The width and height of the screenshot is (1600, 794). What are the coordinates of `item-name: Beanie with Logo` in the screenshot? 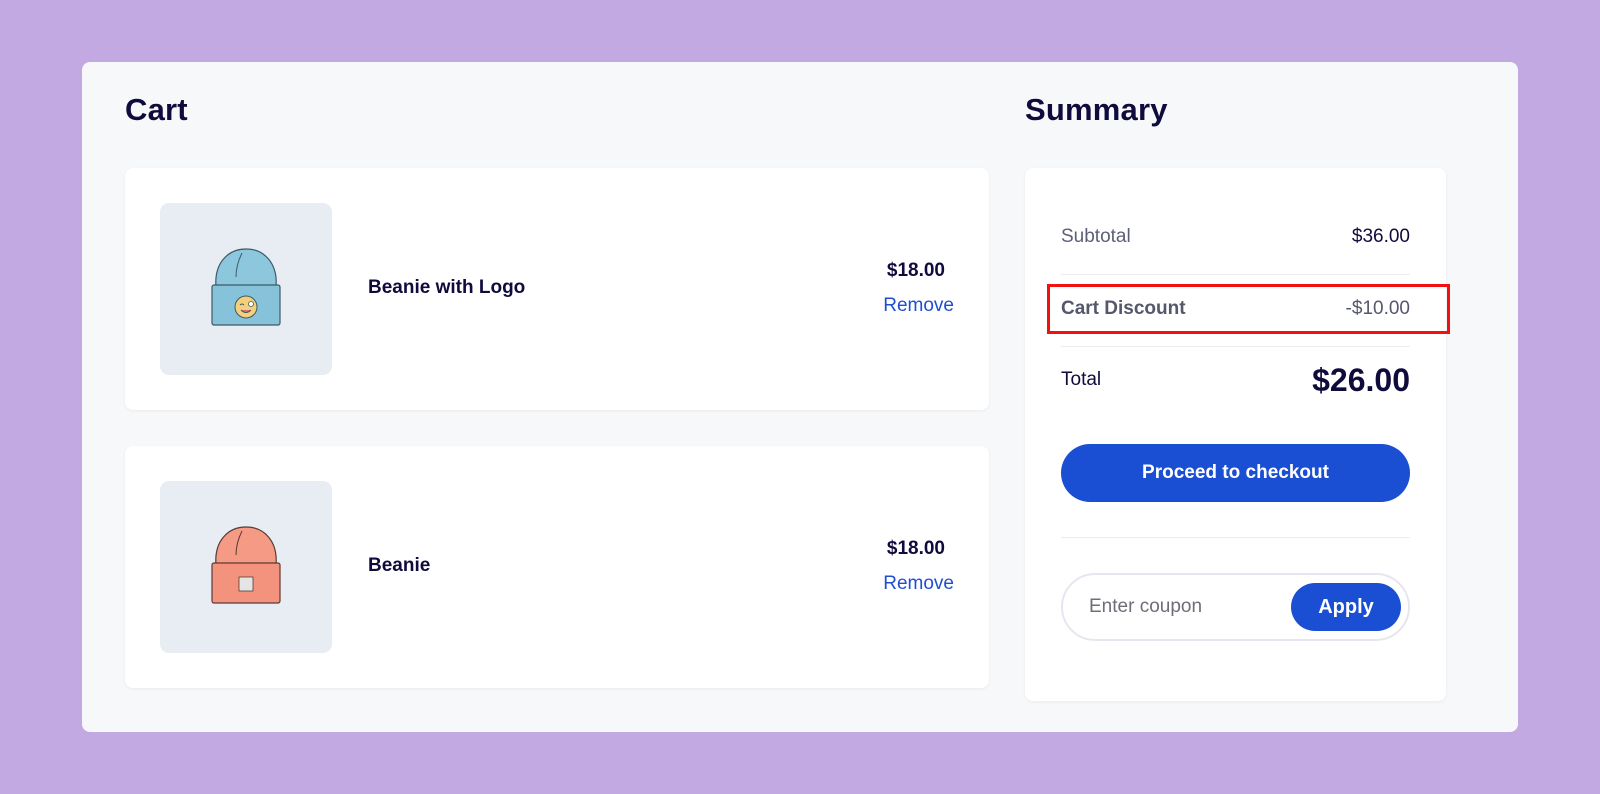 It's located at (446, 288).